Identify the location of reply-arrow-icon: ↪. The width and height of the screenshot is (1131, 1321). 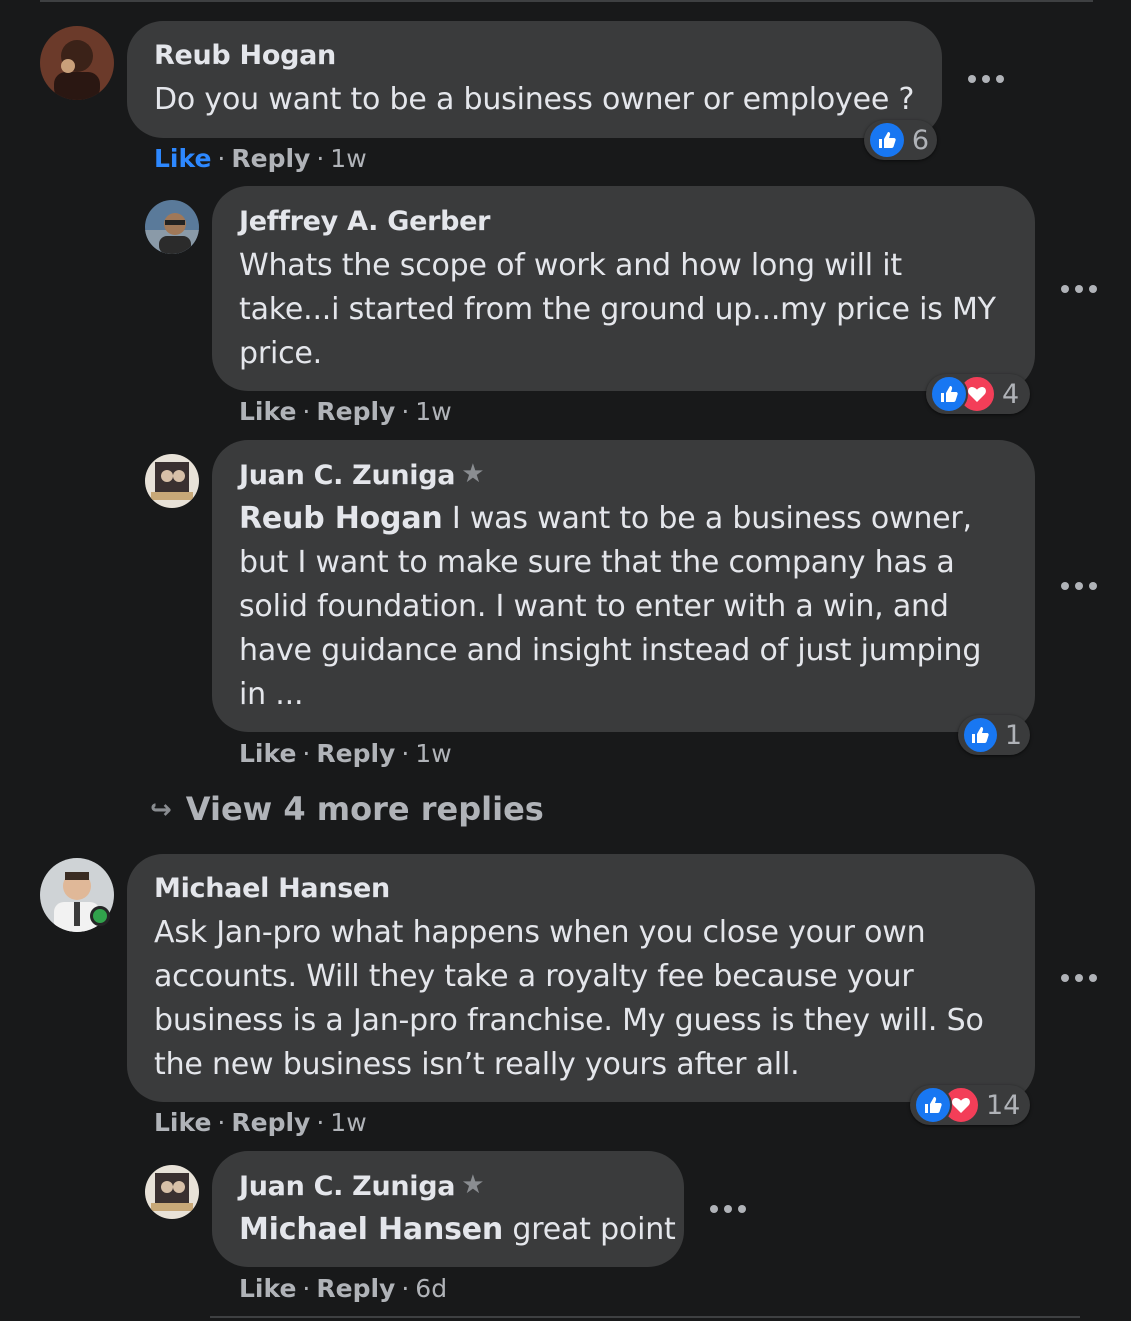
(161, 810).